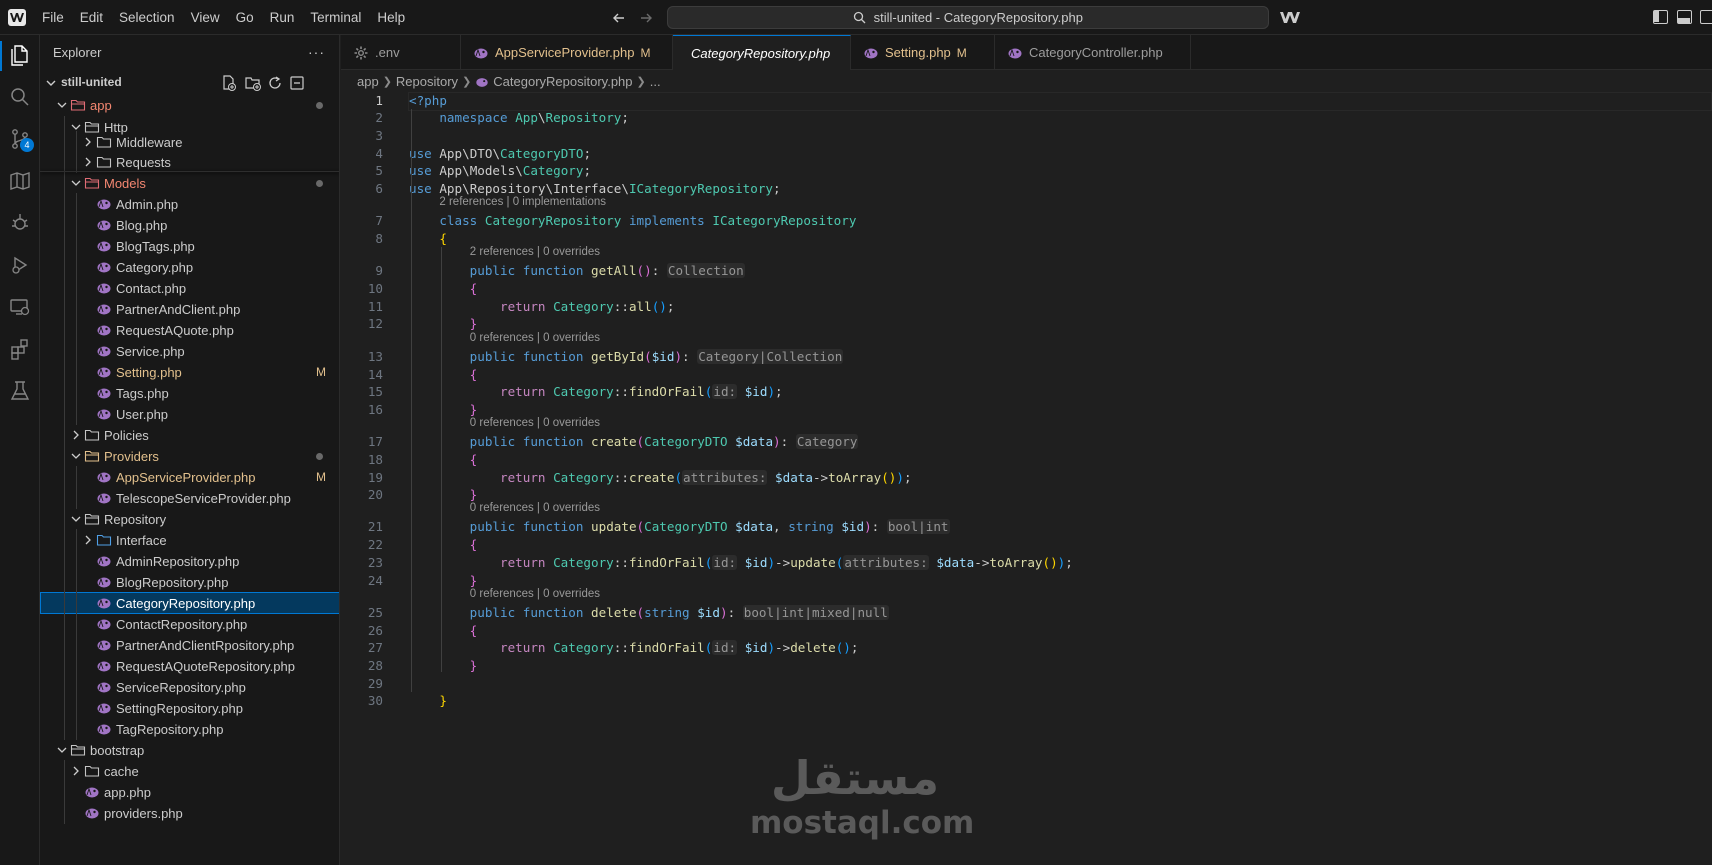  Describe the element at coordinates (1093, 52) in the screenshot. I see `tab-categorycontroller-php: CategoryController.php` at that location.